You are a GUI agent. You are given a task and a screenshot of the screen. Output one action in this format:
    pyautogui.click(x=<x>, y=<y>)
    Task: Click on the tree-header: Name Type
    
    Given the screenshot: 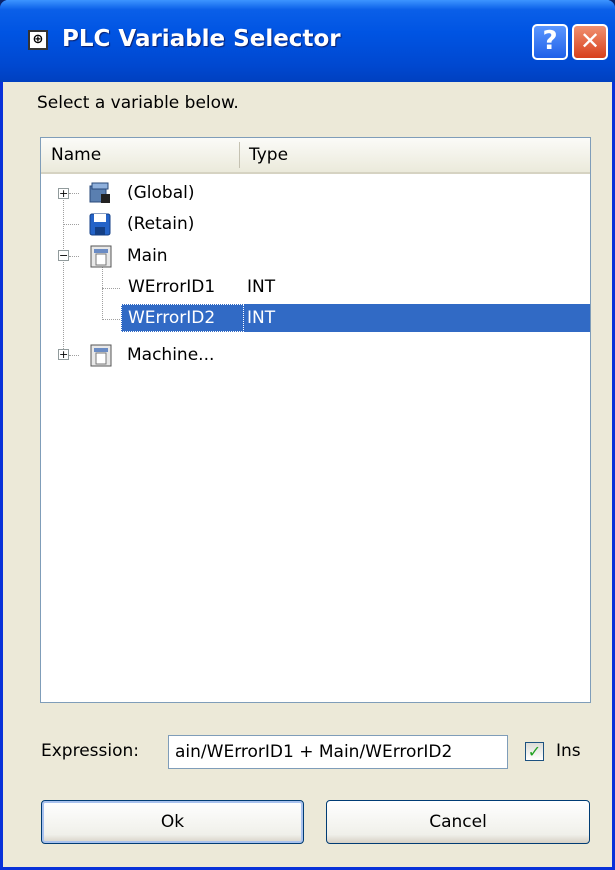 What is the action you would take?
    pyautogui.click(x=315, y=156)
    